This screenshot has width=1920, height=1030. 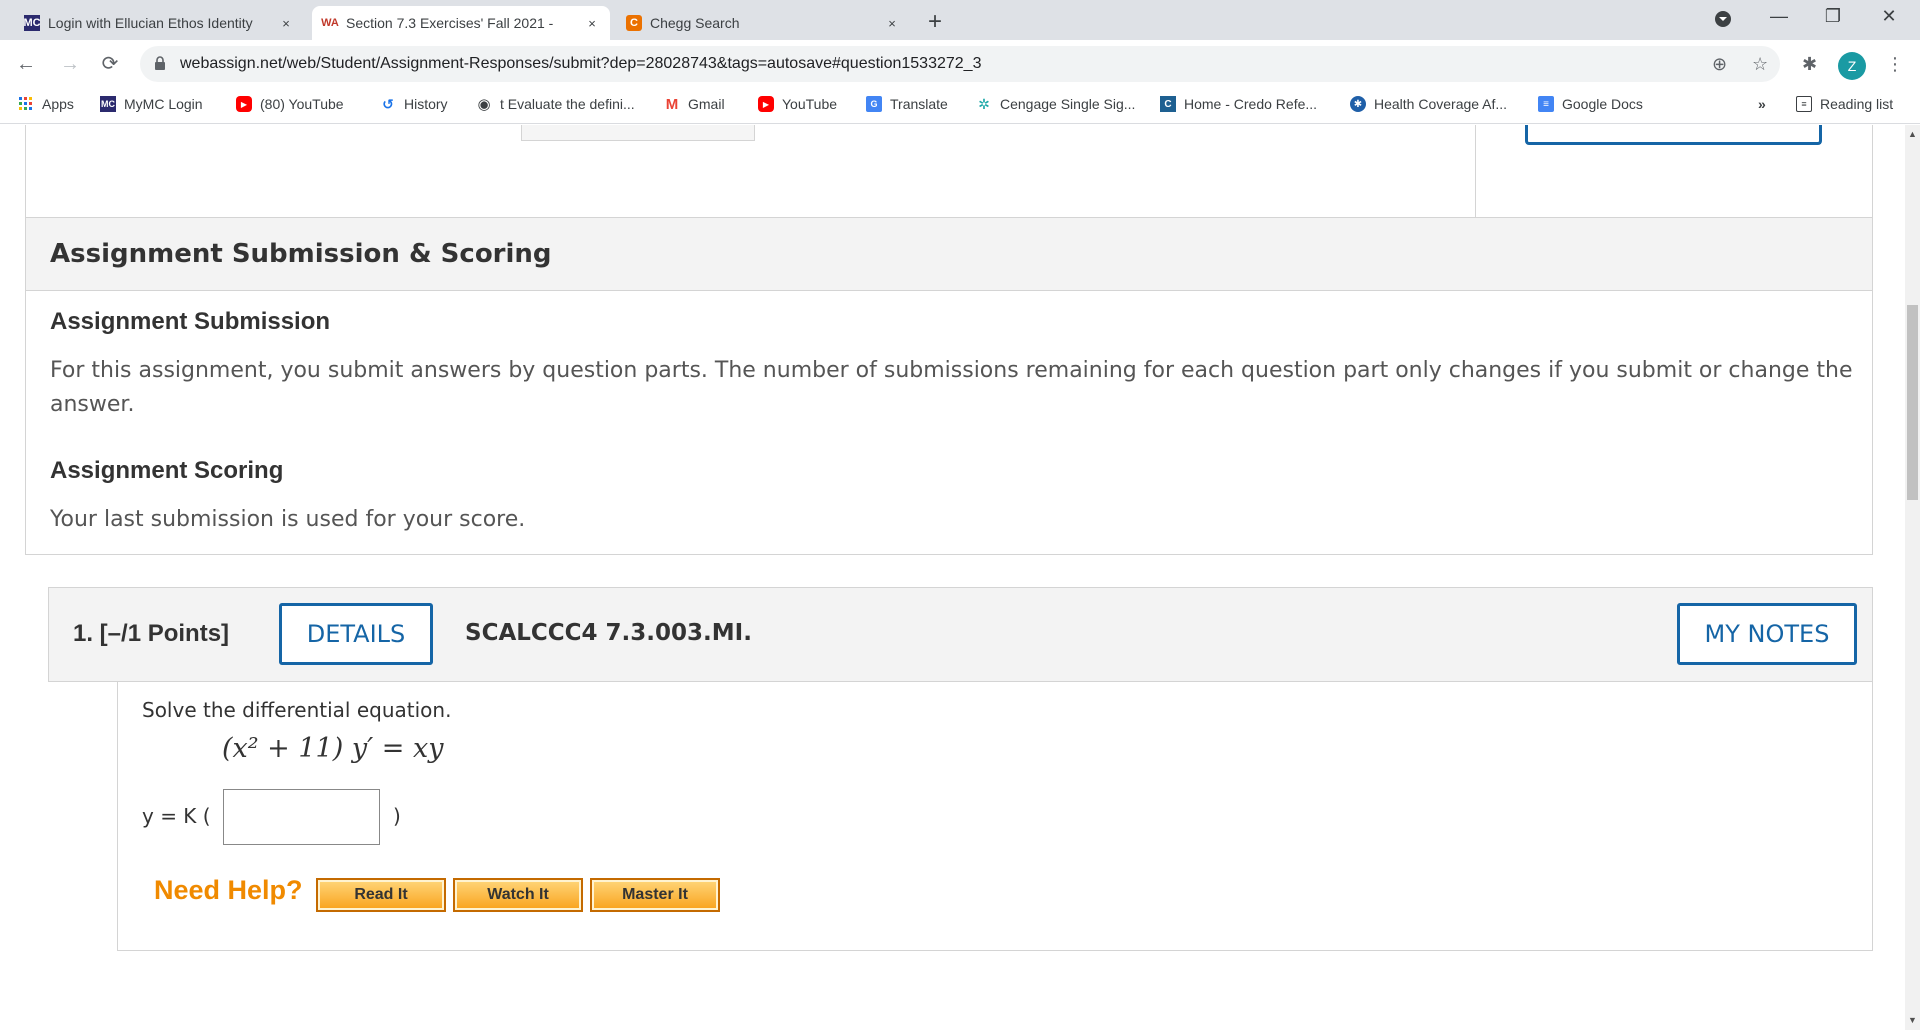 What do you see at coordinates (26, 64) in the screenshot?
I see `back-arrow-icon: ←` at bounding box center [26, 64].